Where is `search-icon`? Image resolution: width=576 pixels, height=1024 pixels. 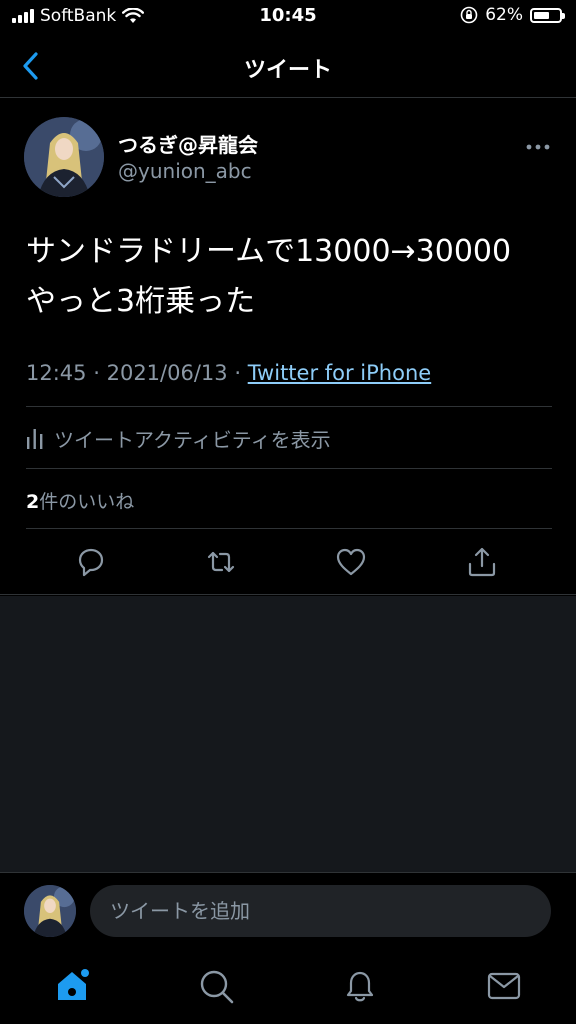
search-icon is located at coordinates (217, 987).